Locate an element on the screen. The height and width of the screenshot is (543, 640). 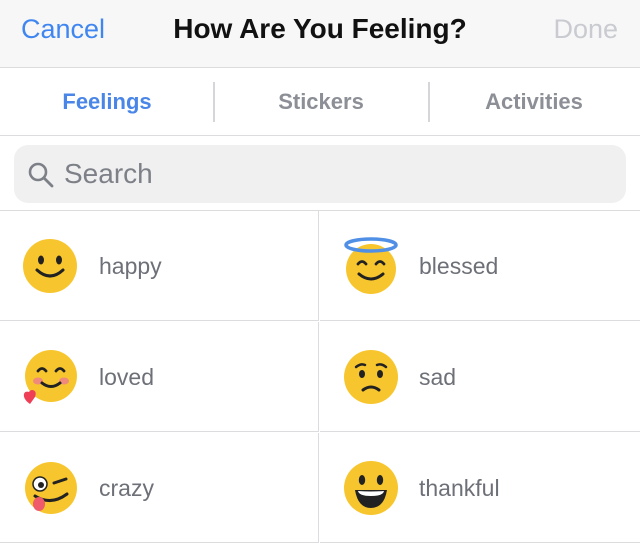
feeling-item-blessed: blessed is located at coordinates (480, 266).